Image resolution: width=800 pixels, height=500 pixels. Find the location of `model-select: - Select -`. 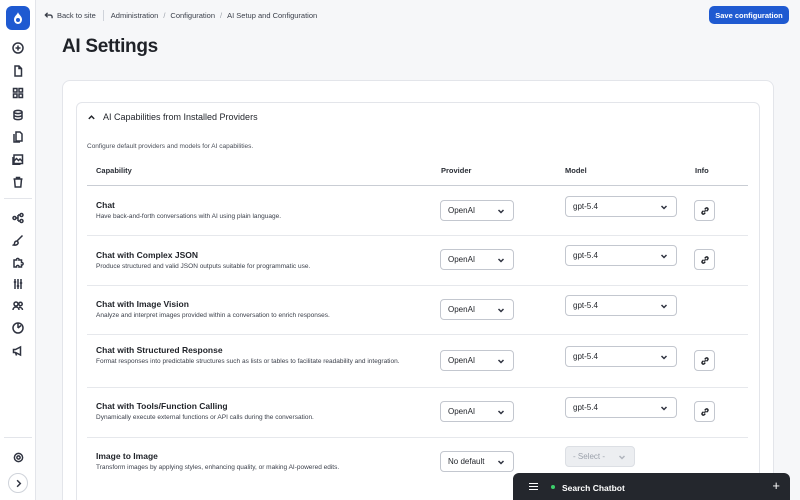

model-select: - Select - is located at coordinates (600, 456).